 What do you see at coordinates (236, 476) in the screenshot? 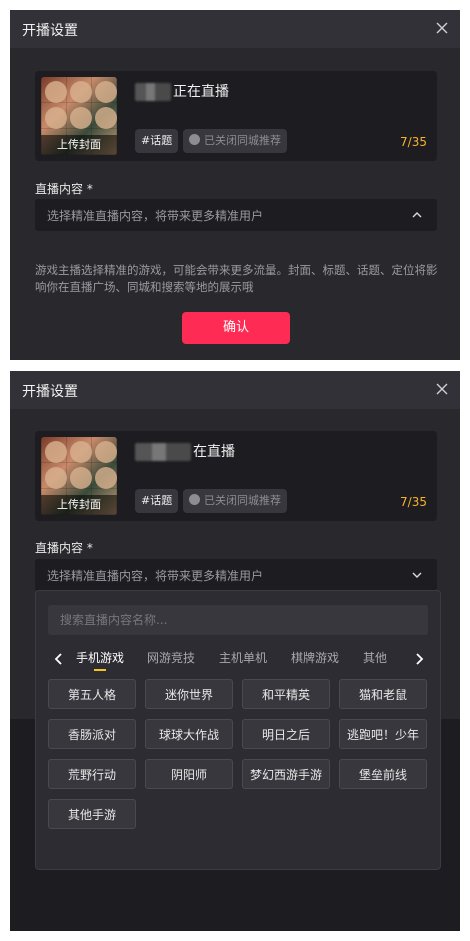
I see `stream-info-card: 上传封面 在直播 #话题 已关闭同城推荐 7/35` at bounding box center [236, 476].